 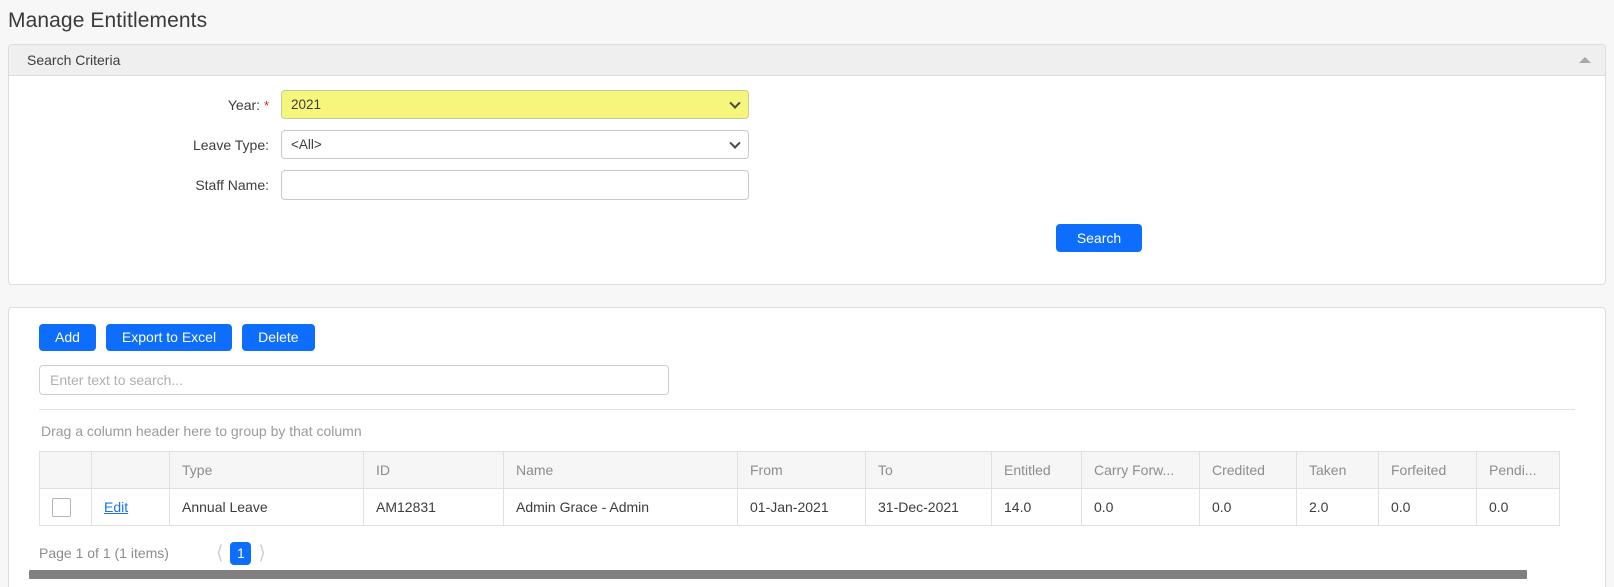 I want to click on column-header-forfeited: Forfeited, so click(x=1427, y=470).